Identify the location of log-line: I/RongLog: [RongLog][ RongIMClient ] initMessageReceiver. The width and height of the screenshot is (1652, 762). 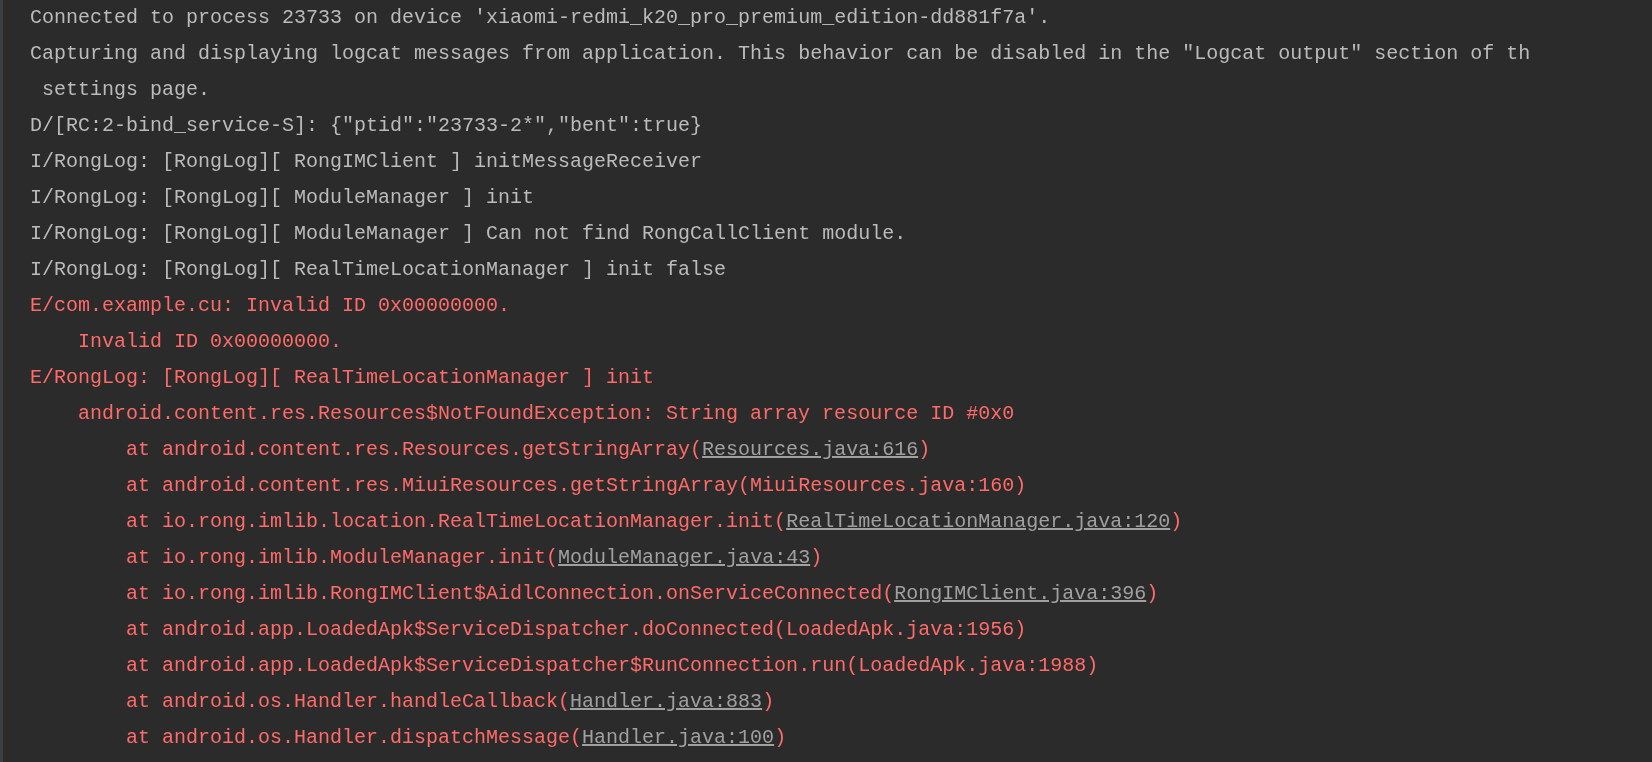
(366, 162).